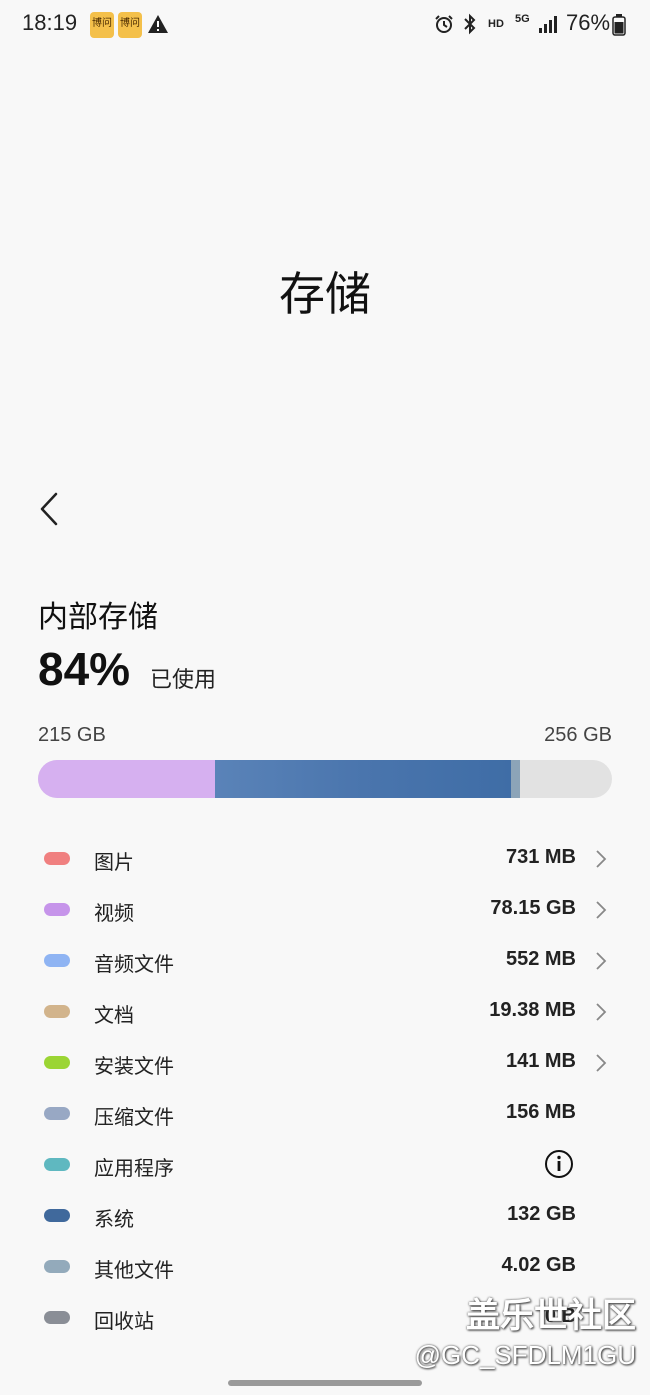 Image resolution: width=650 pixels, height=1395 pixels. What do you see at coordinates (496, 24) in the screenshot?
I see `hd-icon: HD` at bounding box center [496, 24].